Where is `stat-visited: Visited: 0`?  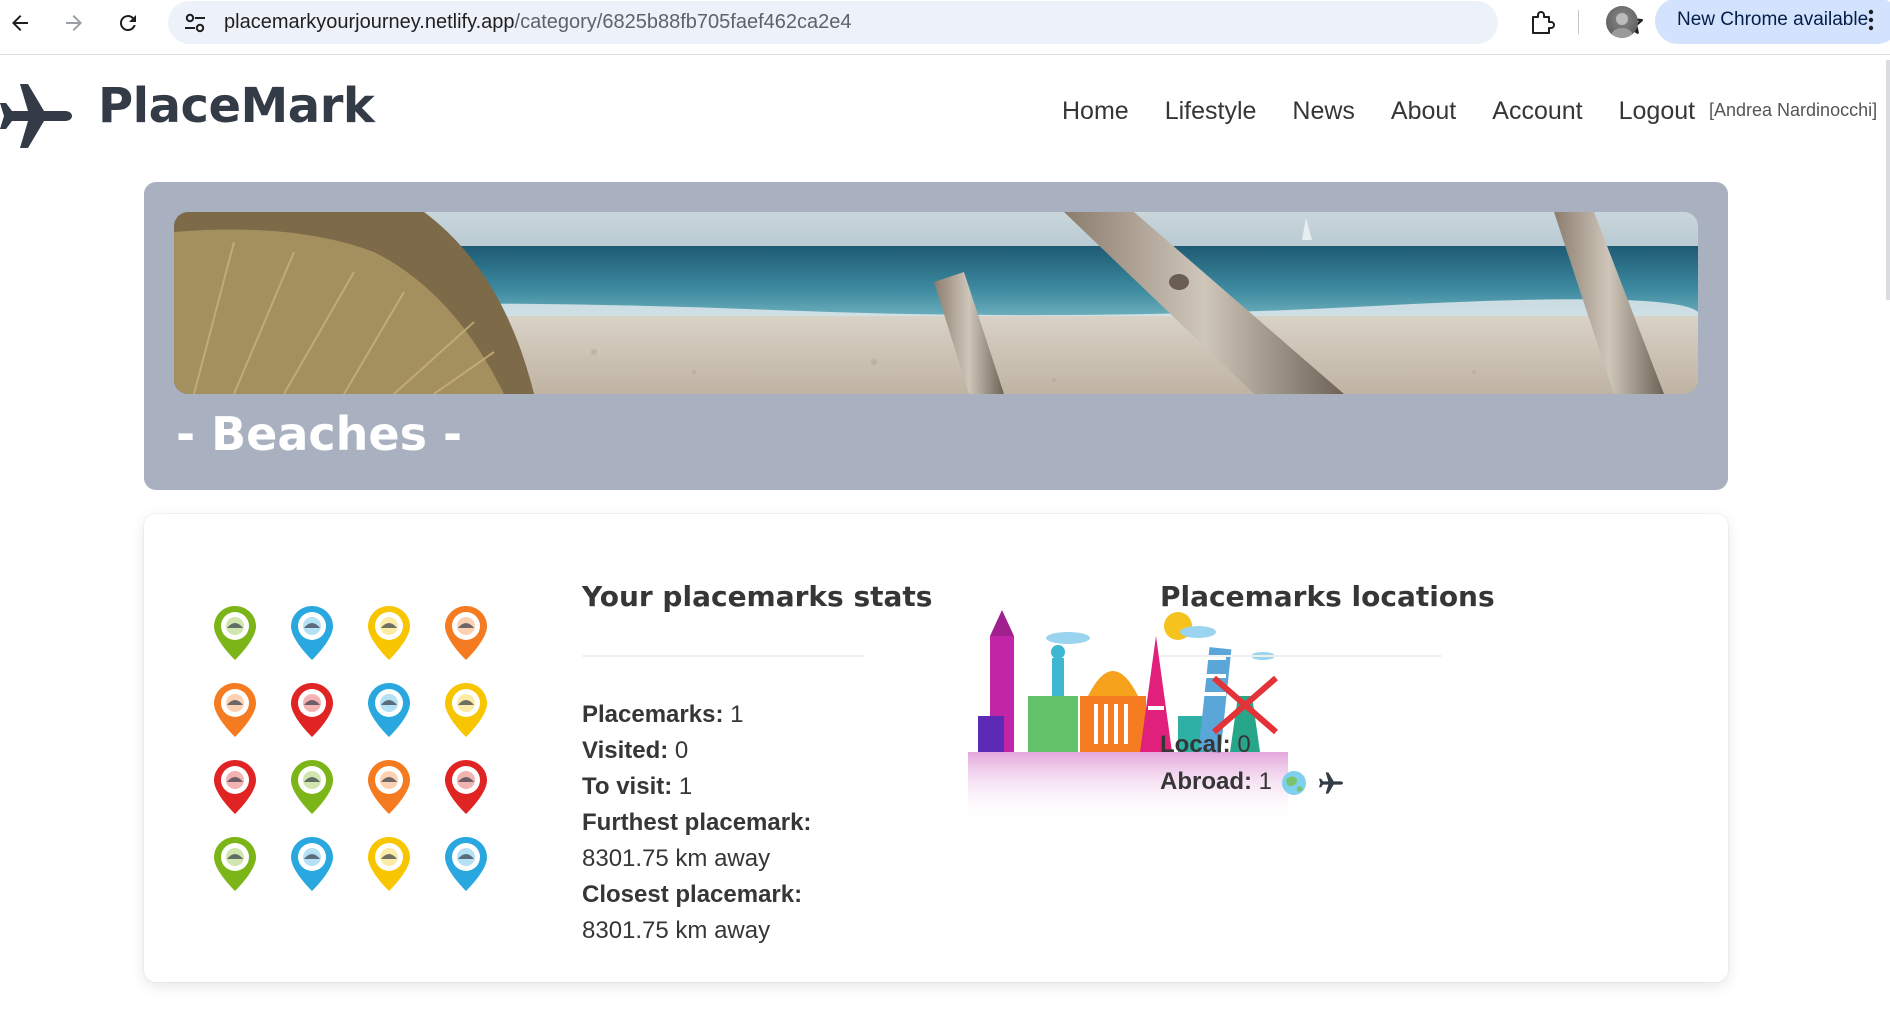
stat-visited: Visited: 0 is located at coordinates (635, 751).